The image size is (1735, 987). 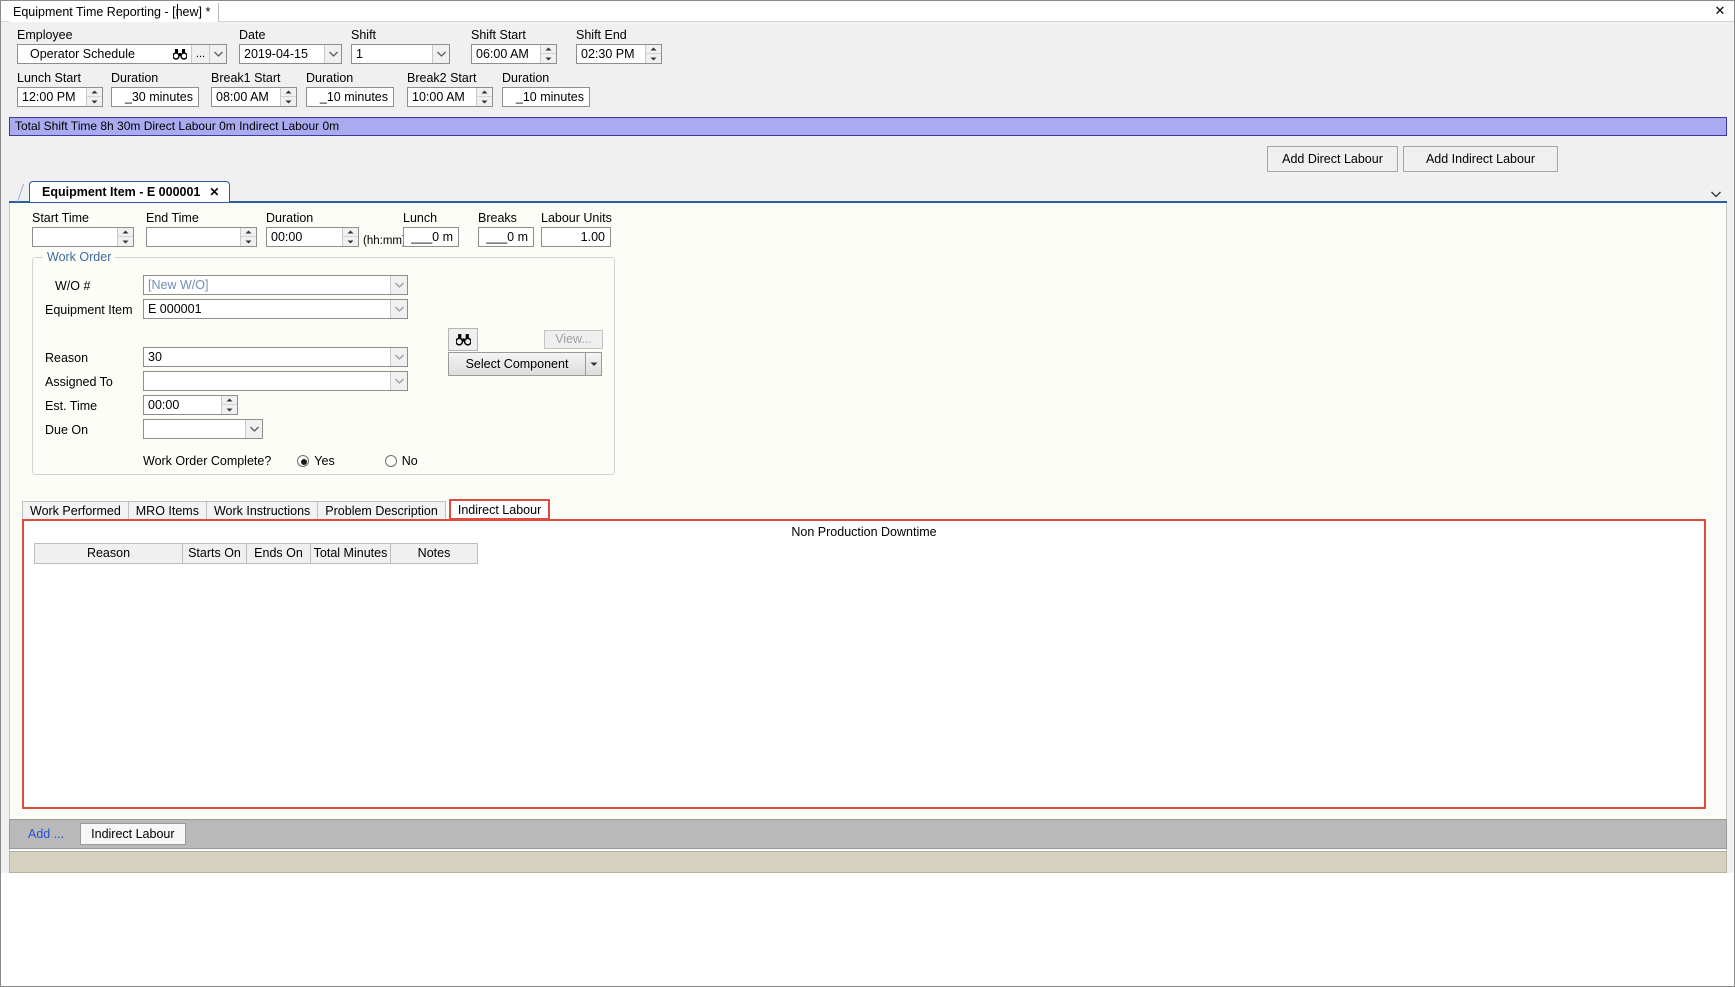 I want to click on end-time-spinner, so click(x=248, y=237).